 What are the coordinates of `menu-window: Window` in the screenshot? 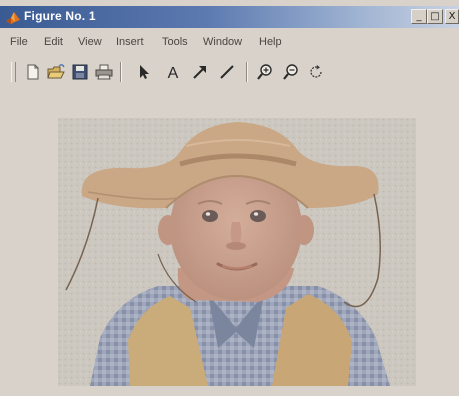 It's located at (222, 42).